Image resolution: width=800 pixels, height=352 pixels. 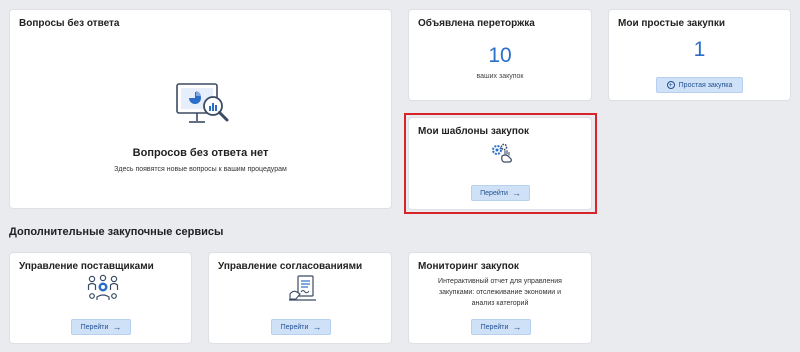 I want to click on suppliers-go-button: Перейти →, so click(x=101, y=327).